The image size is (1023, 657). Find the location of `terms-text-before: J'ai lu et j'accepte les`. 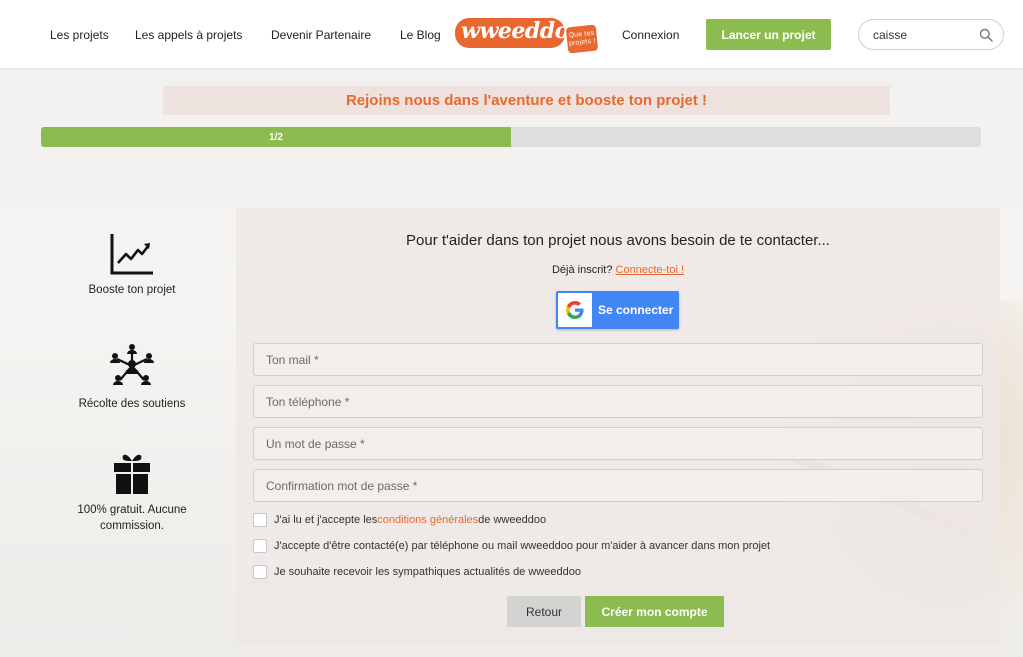

terms-text-before: J'ai lu et j'accepte les is located at coordinates (326, 520).